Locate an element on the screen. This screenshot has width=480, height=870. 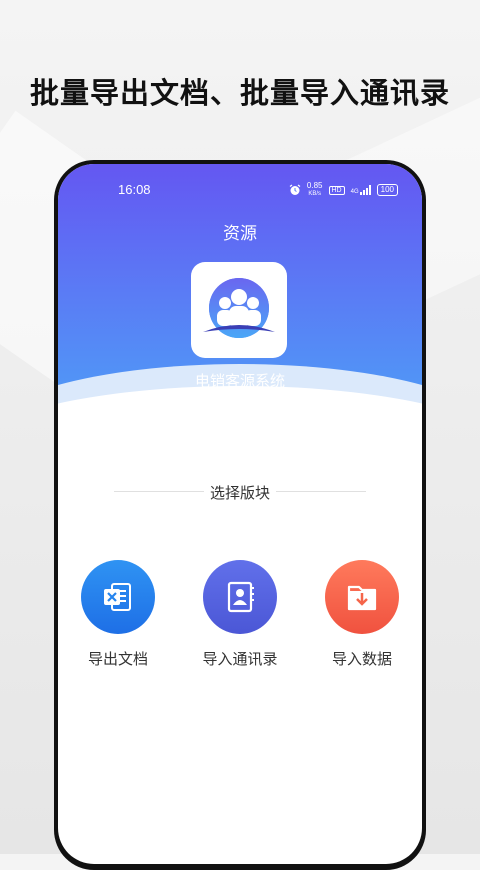
import-contacts-label: 导入通讯录 is located at coordinates (240, 658).